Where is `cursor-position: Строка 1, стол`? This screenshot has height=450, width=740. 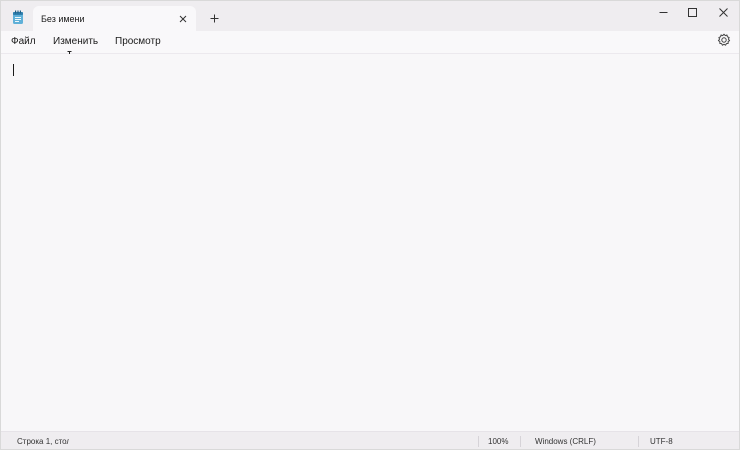 cursor-position: Строка 1, стол is located at coordinates (43, 441).